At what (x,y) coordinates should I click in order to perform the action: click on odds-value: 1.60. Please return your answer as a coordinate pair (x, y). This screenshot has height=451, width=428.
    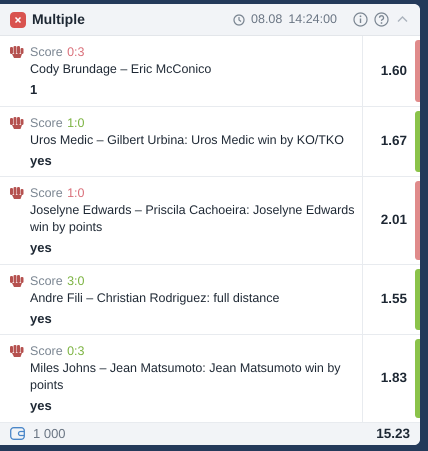
    Looking at the image, I should click on (393, 71).